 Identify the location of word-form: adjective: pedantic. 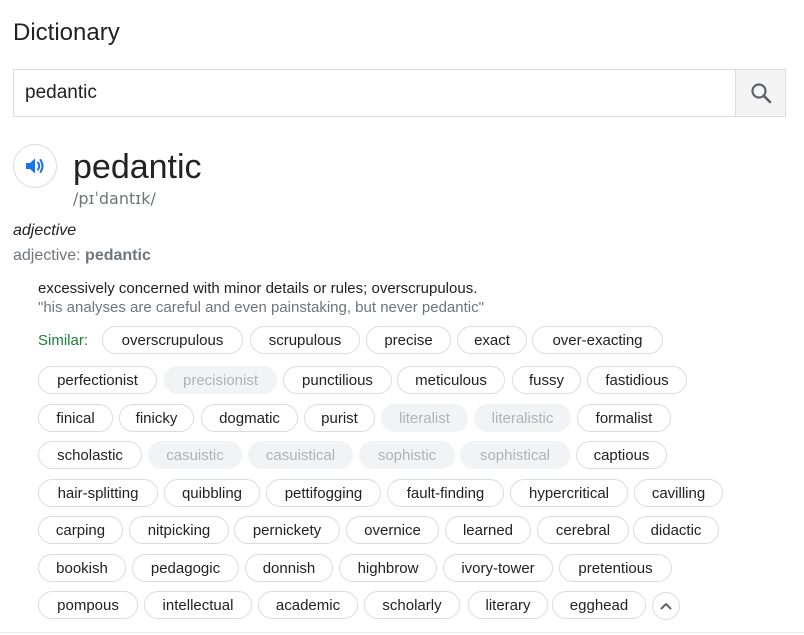
(82, 256).